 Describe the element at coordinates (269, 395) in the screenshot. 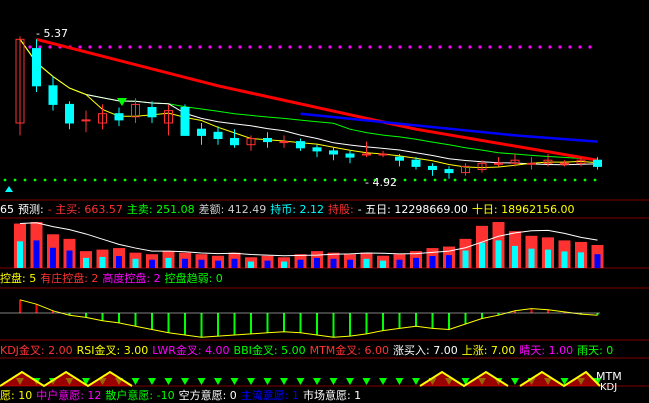

I see `row4-item: 主流意愿: 1` at that location.